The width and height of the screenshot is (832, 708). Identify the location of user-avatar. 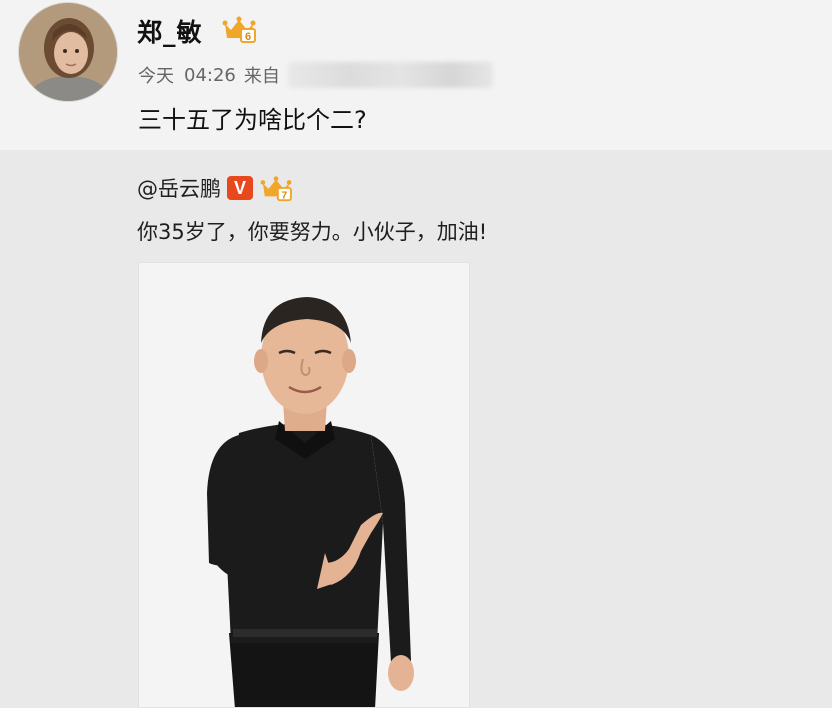
(68, 52).